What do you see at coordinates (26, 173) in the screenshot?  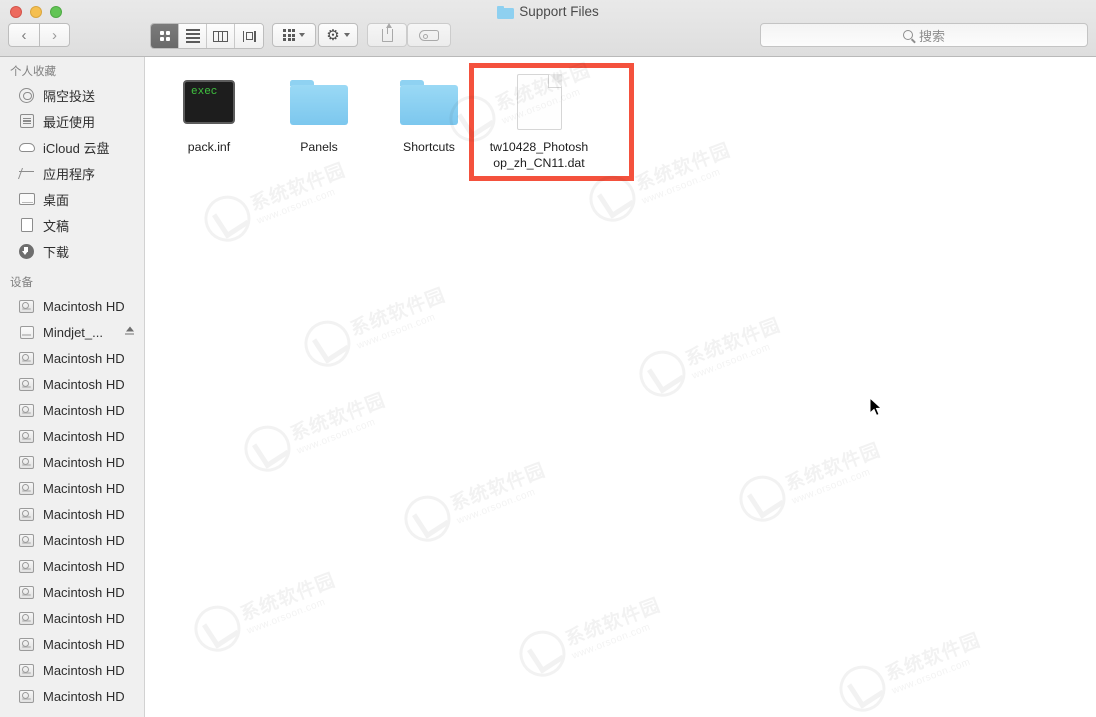 I see `applications-icon` at bounding box center [26, 173].